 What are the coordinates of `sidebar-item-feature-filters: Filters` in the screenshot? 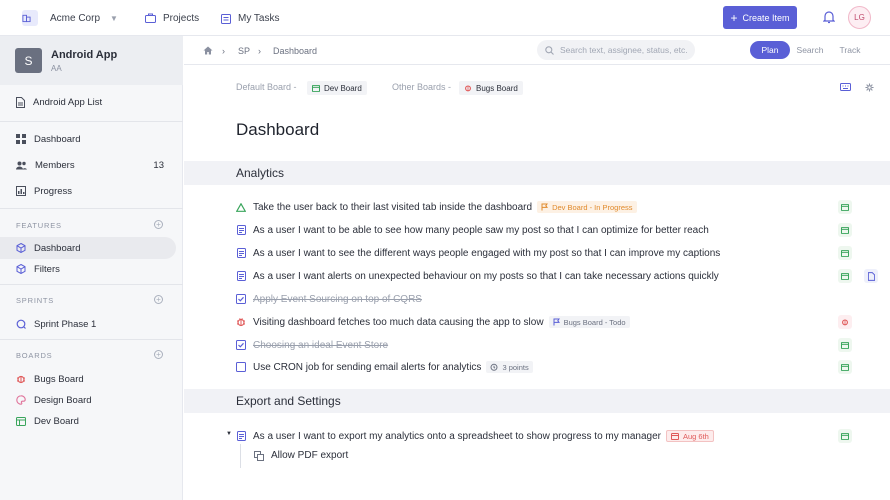 It's located at (91, 269).